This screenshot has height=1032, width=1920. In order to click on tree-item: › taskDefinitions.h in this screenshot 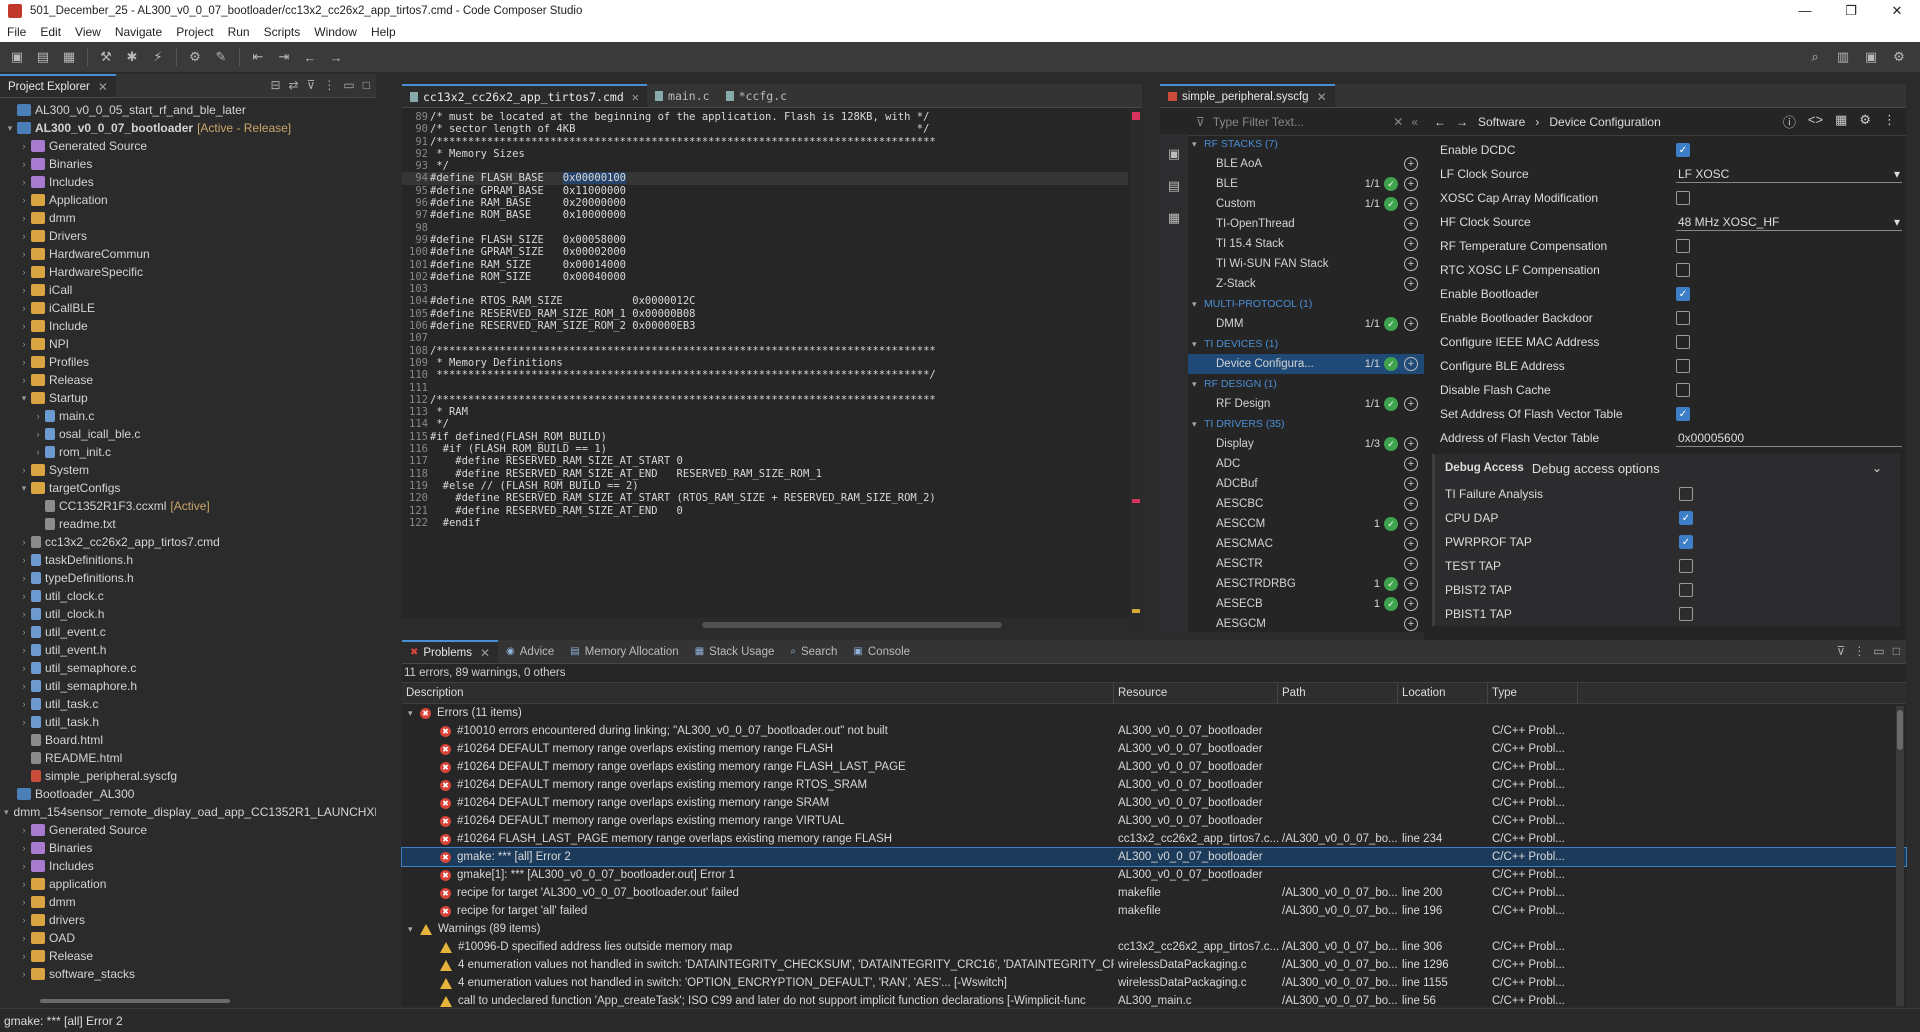, I will do `click(188, 560)`.